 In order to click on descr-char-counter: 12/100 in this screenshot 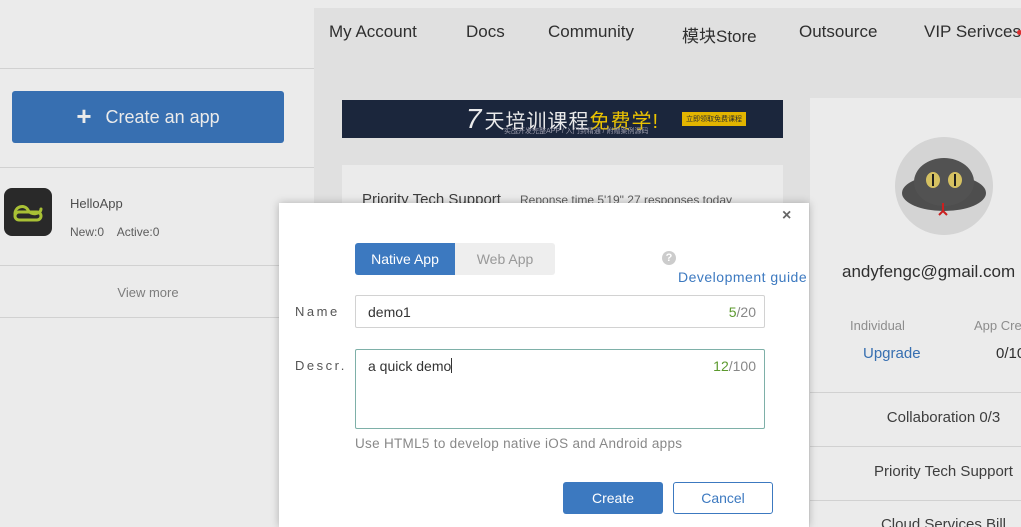, I will do `click(734, 366)`.